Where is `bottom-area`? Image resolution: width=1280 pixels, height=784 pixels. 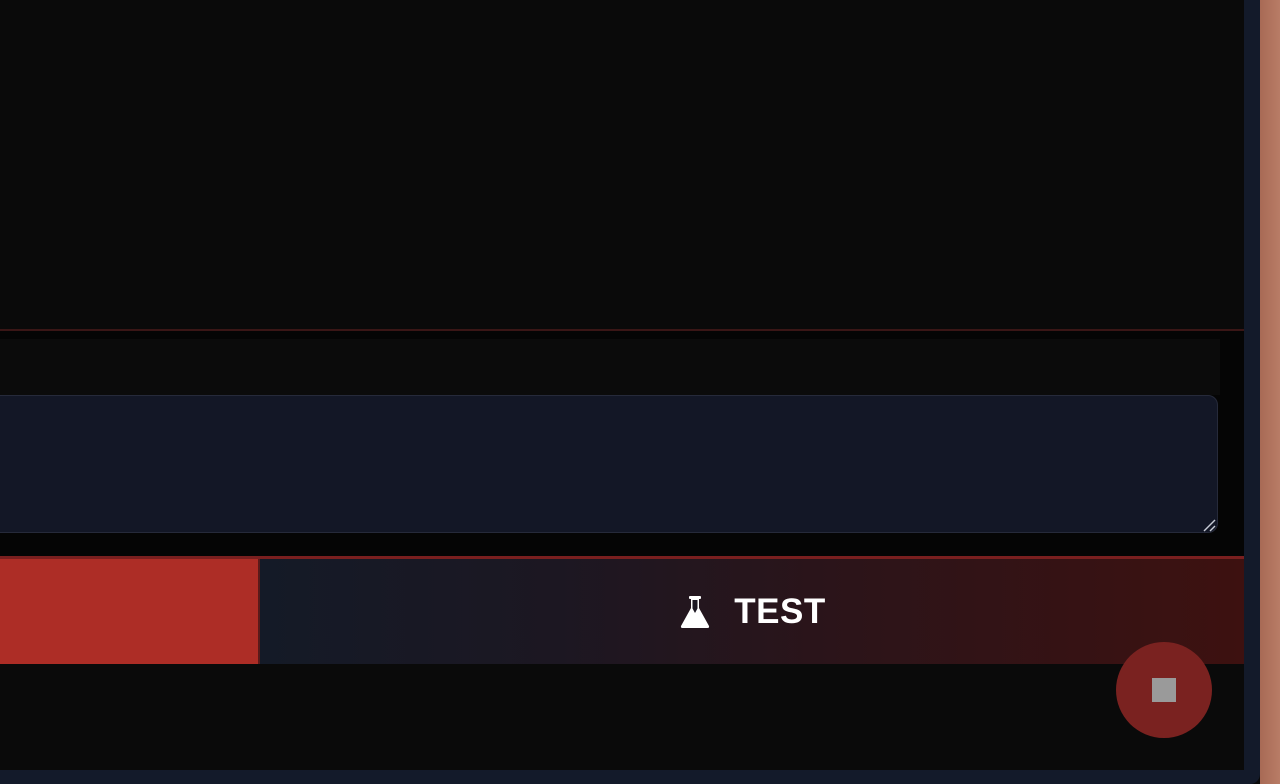 bottom-area is located at coordinates (622, 717).